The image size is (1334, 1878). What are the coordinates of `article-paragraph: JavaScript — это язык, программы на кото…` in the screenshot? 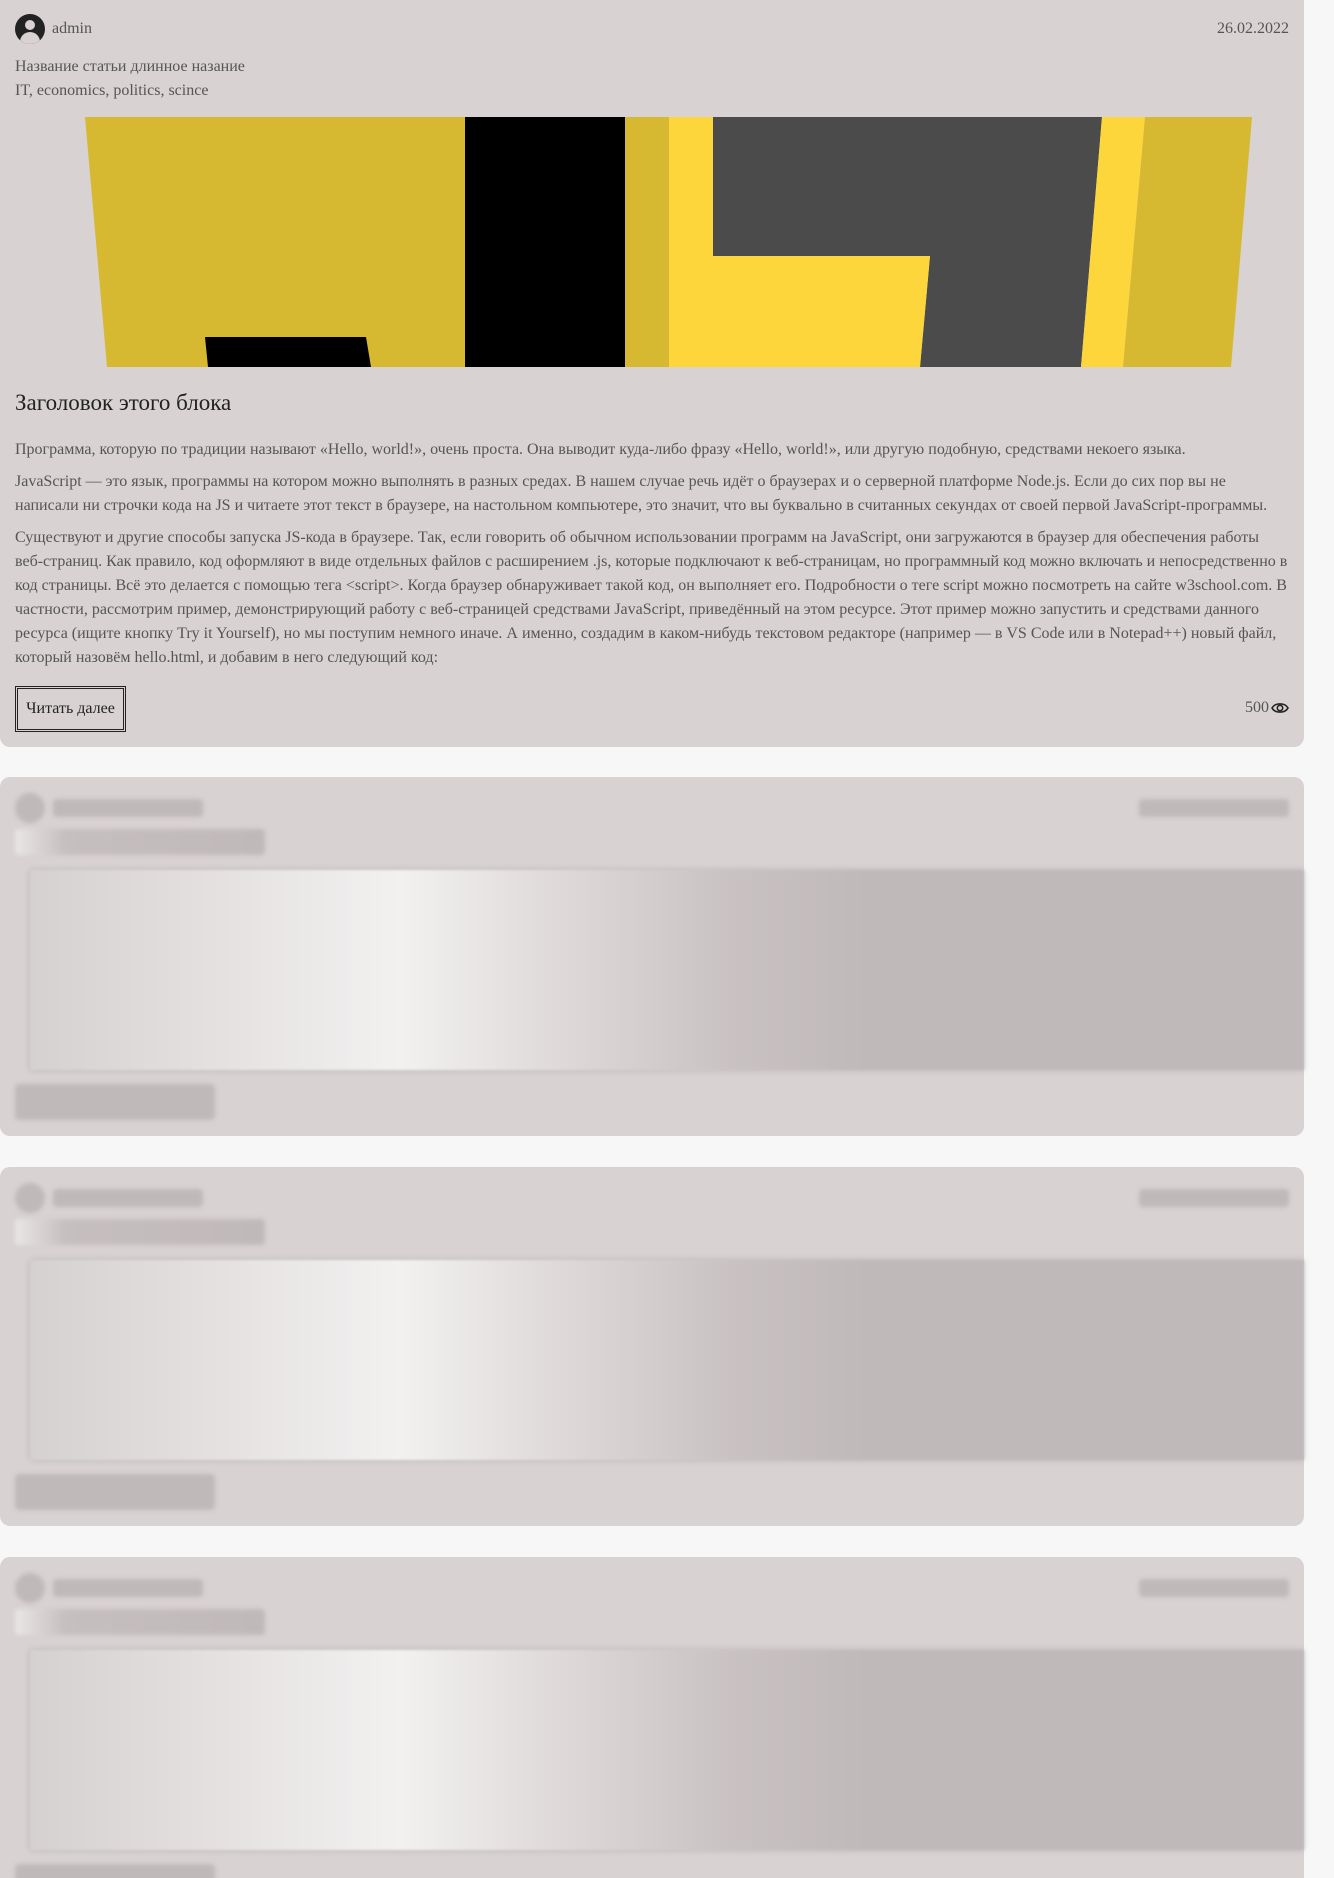 It's located at (641, 493).